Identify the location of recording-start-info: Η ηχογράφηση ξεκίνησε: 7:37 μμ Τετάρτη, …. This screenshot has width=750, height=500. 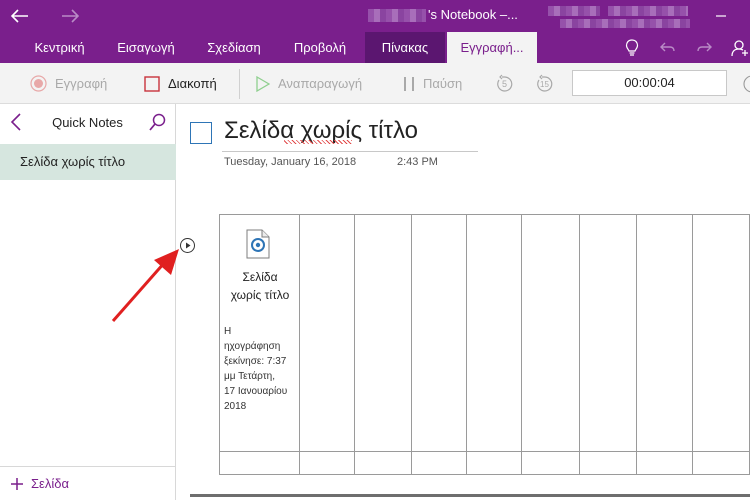
(256, 369).